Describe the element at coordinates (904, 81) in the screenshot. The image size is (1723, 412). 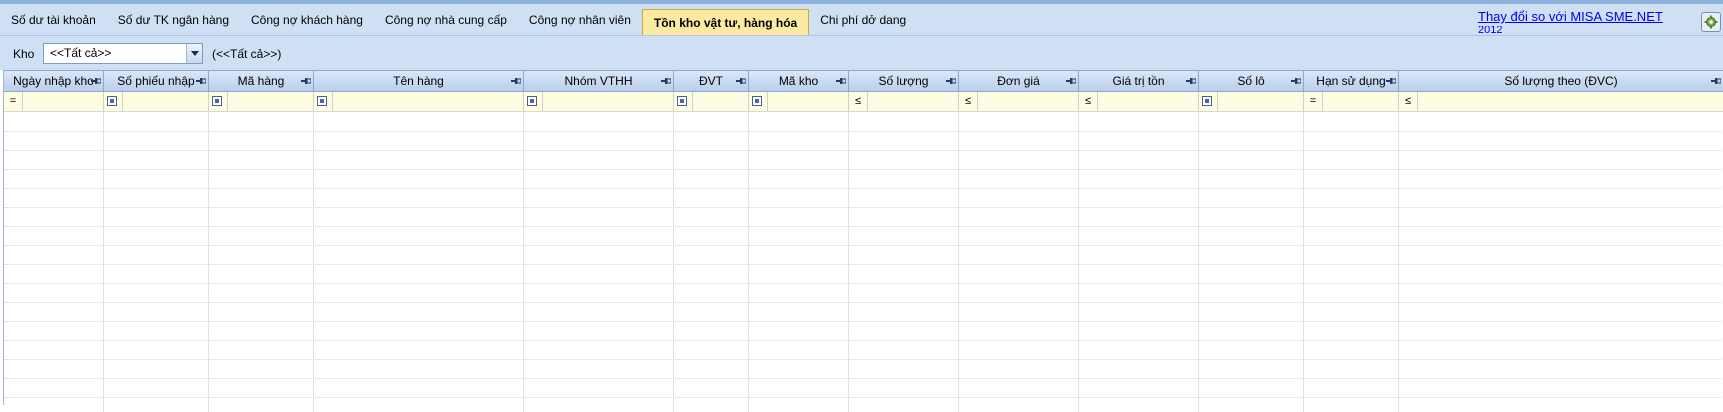
I see `column-header: Số lượng` at that location.